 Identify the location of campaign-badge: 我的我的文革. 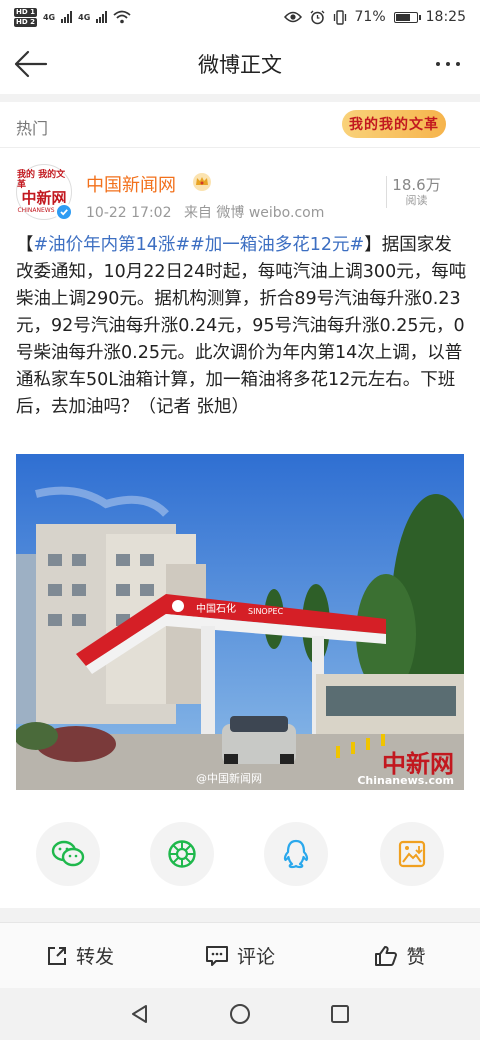
(394, 124).